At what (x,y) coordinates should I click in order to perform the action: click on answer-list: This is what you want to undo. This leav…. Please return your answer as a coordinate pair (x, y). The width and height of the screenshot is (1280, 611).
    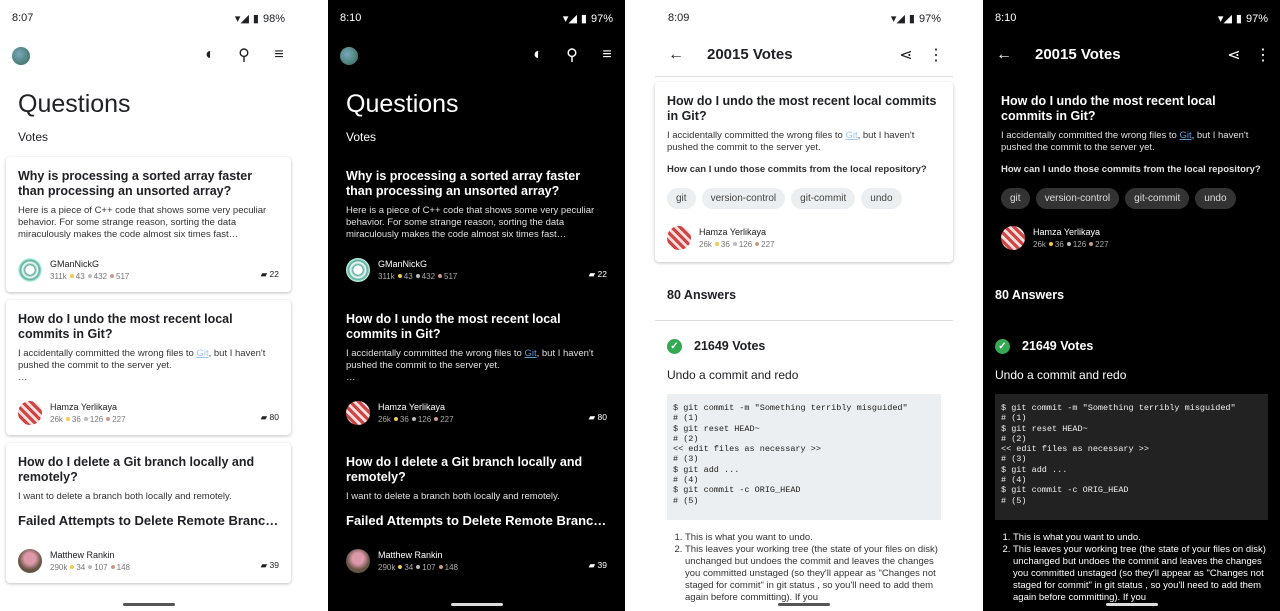
    Looking at the image, I should click on (1131, 568).